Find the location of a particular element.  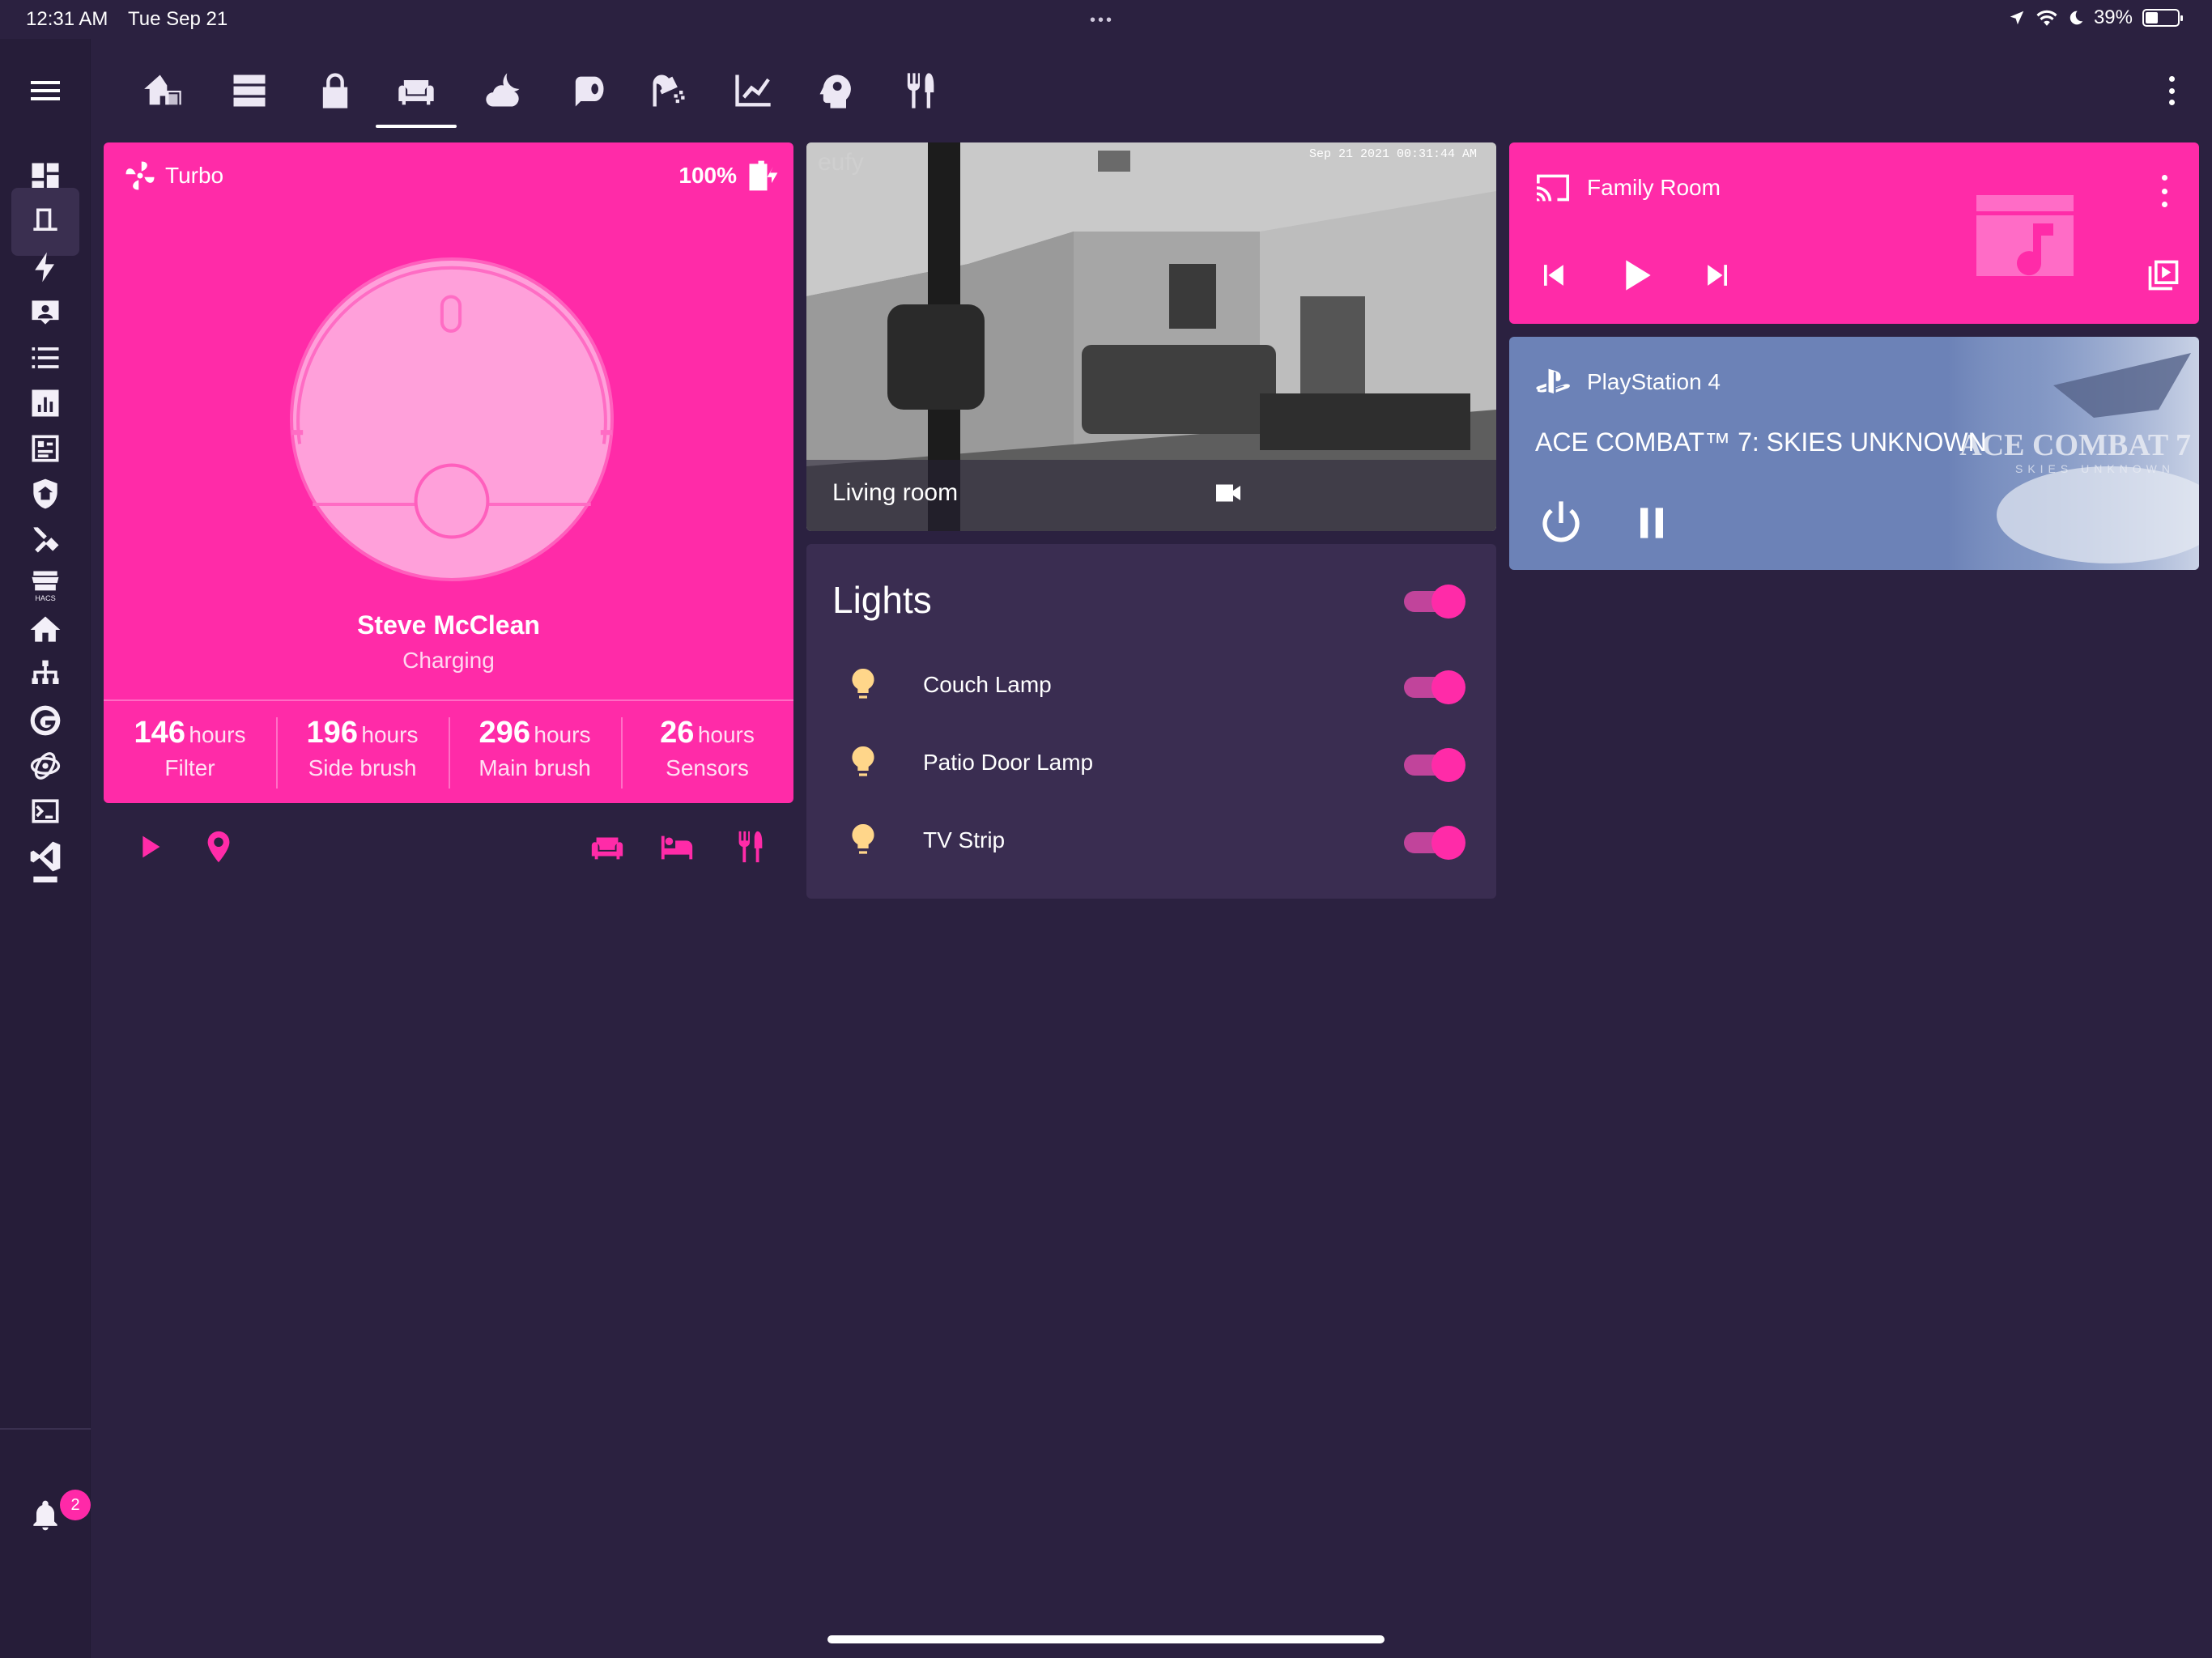

status-time: 12:31 AM is located at coordinates (67, 19).